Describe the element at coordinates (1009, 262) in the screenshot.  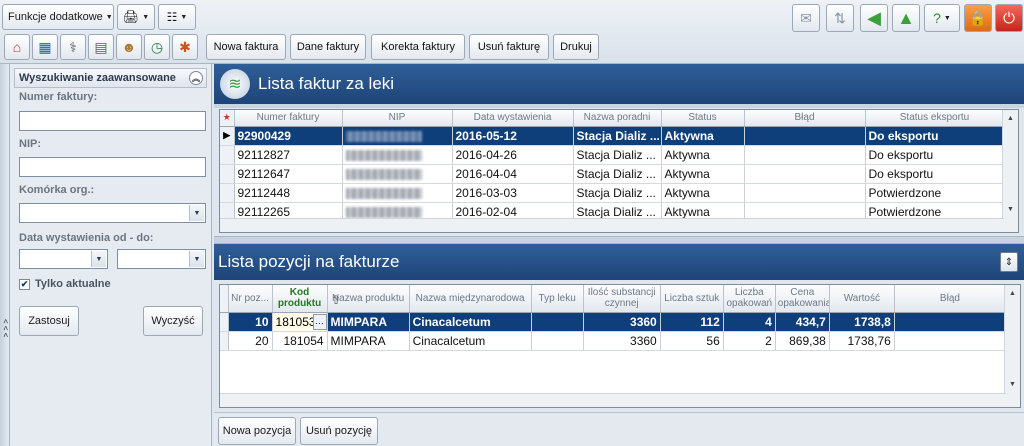
I see `expand-toggle-icon: ⇕` at that location.